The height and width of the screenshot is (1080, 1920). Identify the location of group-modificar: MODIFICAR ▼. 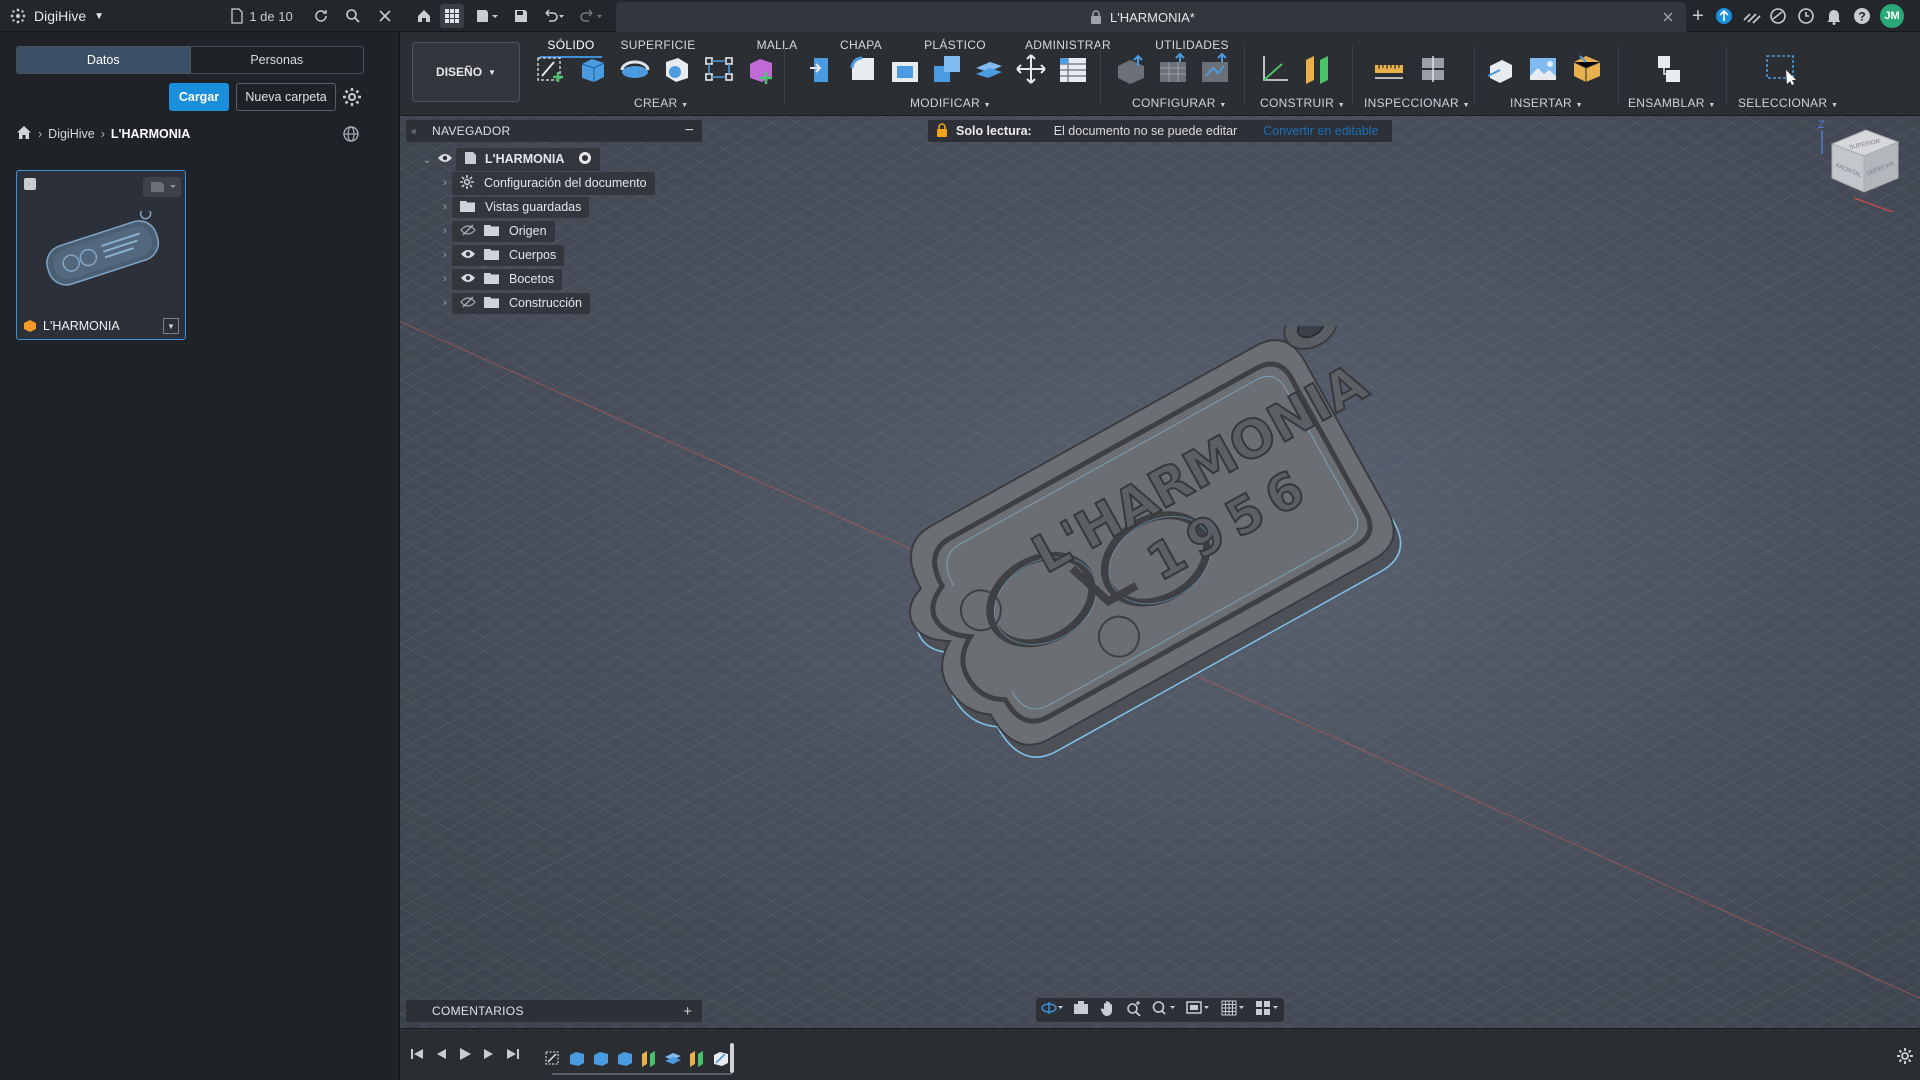
(950, 103).